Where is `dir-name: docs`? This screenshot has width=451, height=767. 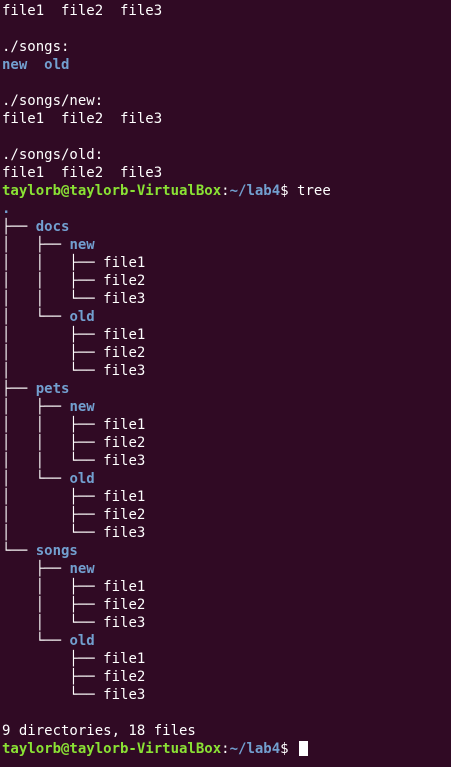 dir-name: docs is located at coordinates (52, 227).